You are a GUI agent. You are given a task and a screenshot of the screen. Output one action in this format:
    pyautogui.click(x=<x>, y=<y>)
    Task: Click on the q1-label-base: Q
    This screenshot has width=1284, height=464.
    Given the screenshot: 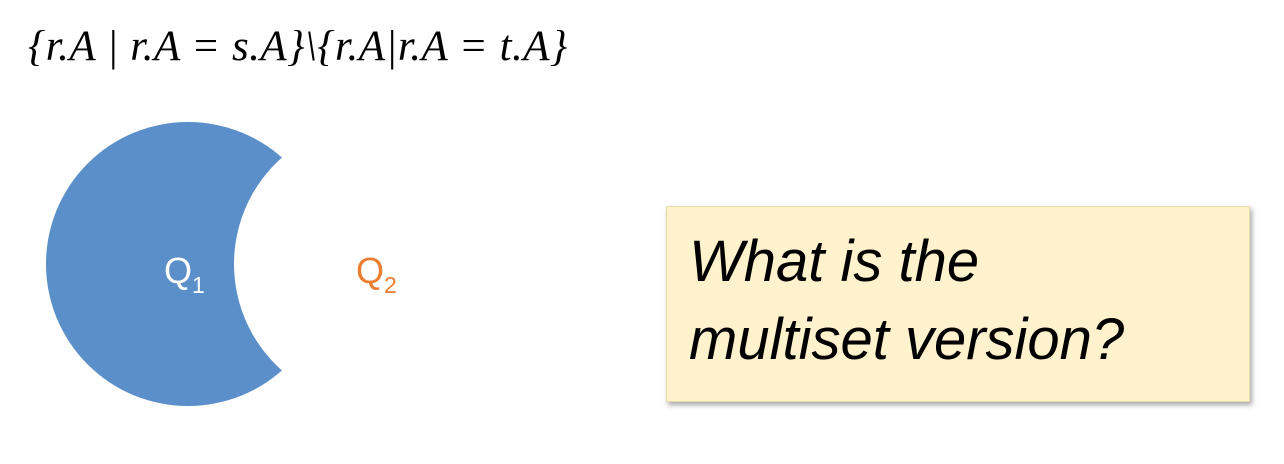 What is the action you would take?
    pyautogui.click(x=178, y=270)
    